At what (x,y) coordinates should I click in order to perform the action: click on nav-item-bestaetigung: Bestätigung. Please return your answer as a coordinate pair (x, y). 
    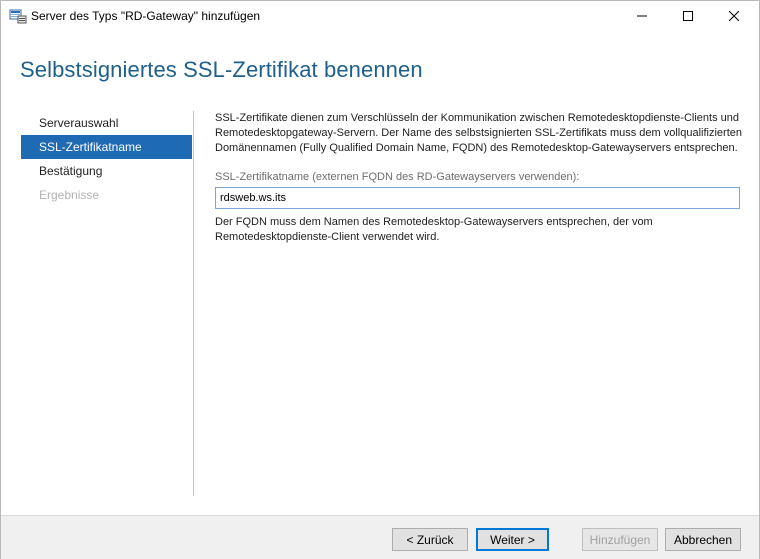
    Looking at the image, I should click on (106, 171).